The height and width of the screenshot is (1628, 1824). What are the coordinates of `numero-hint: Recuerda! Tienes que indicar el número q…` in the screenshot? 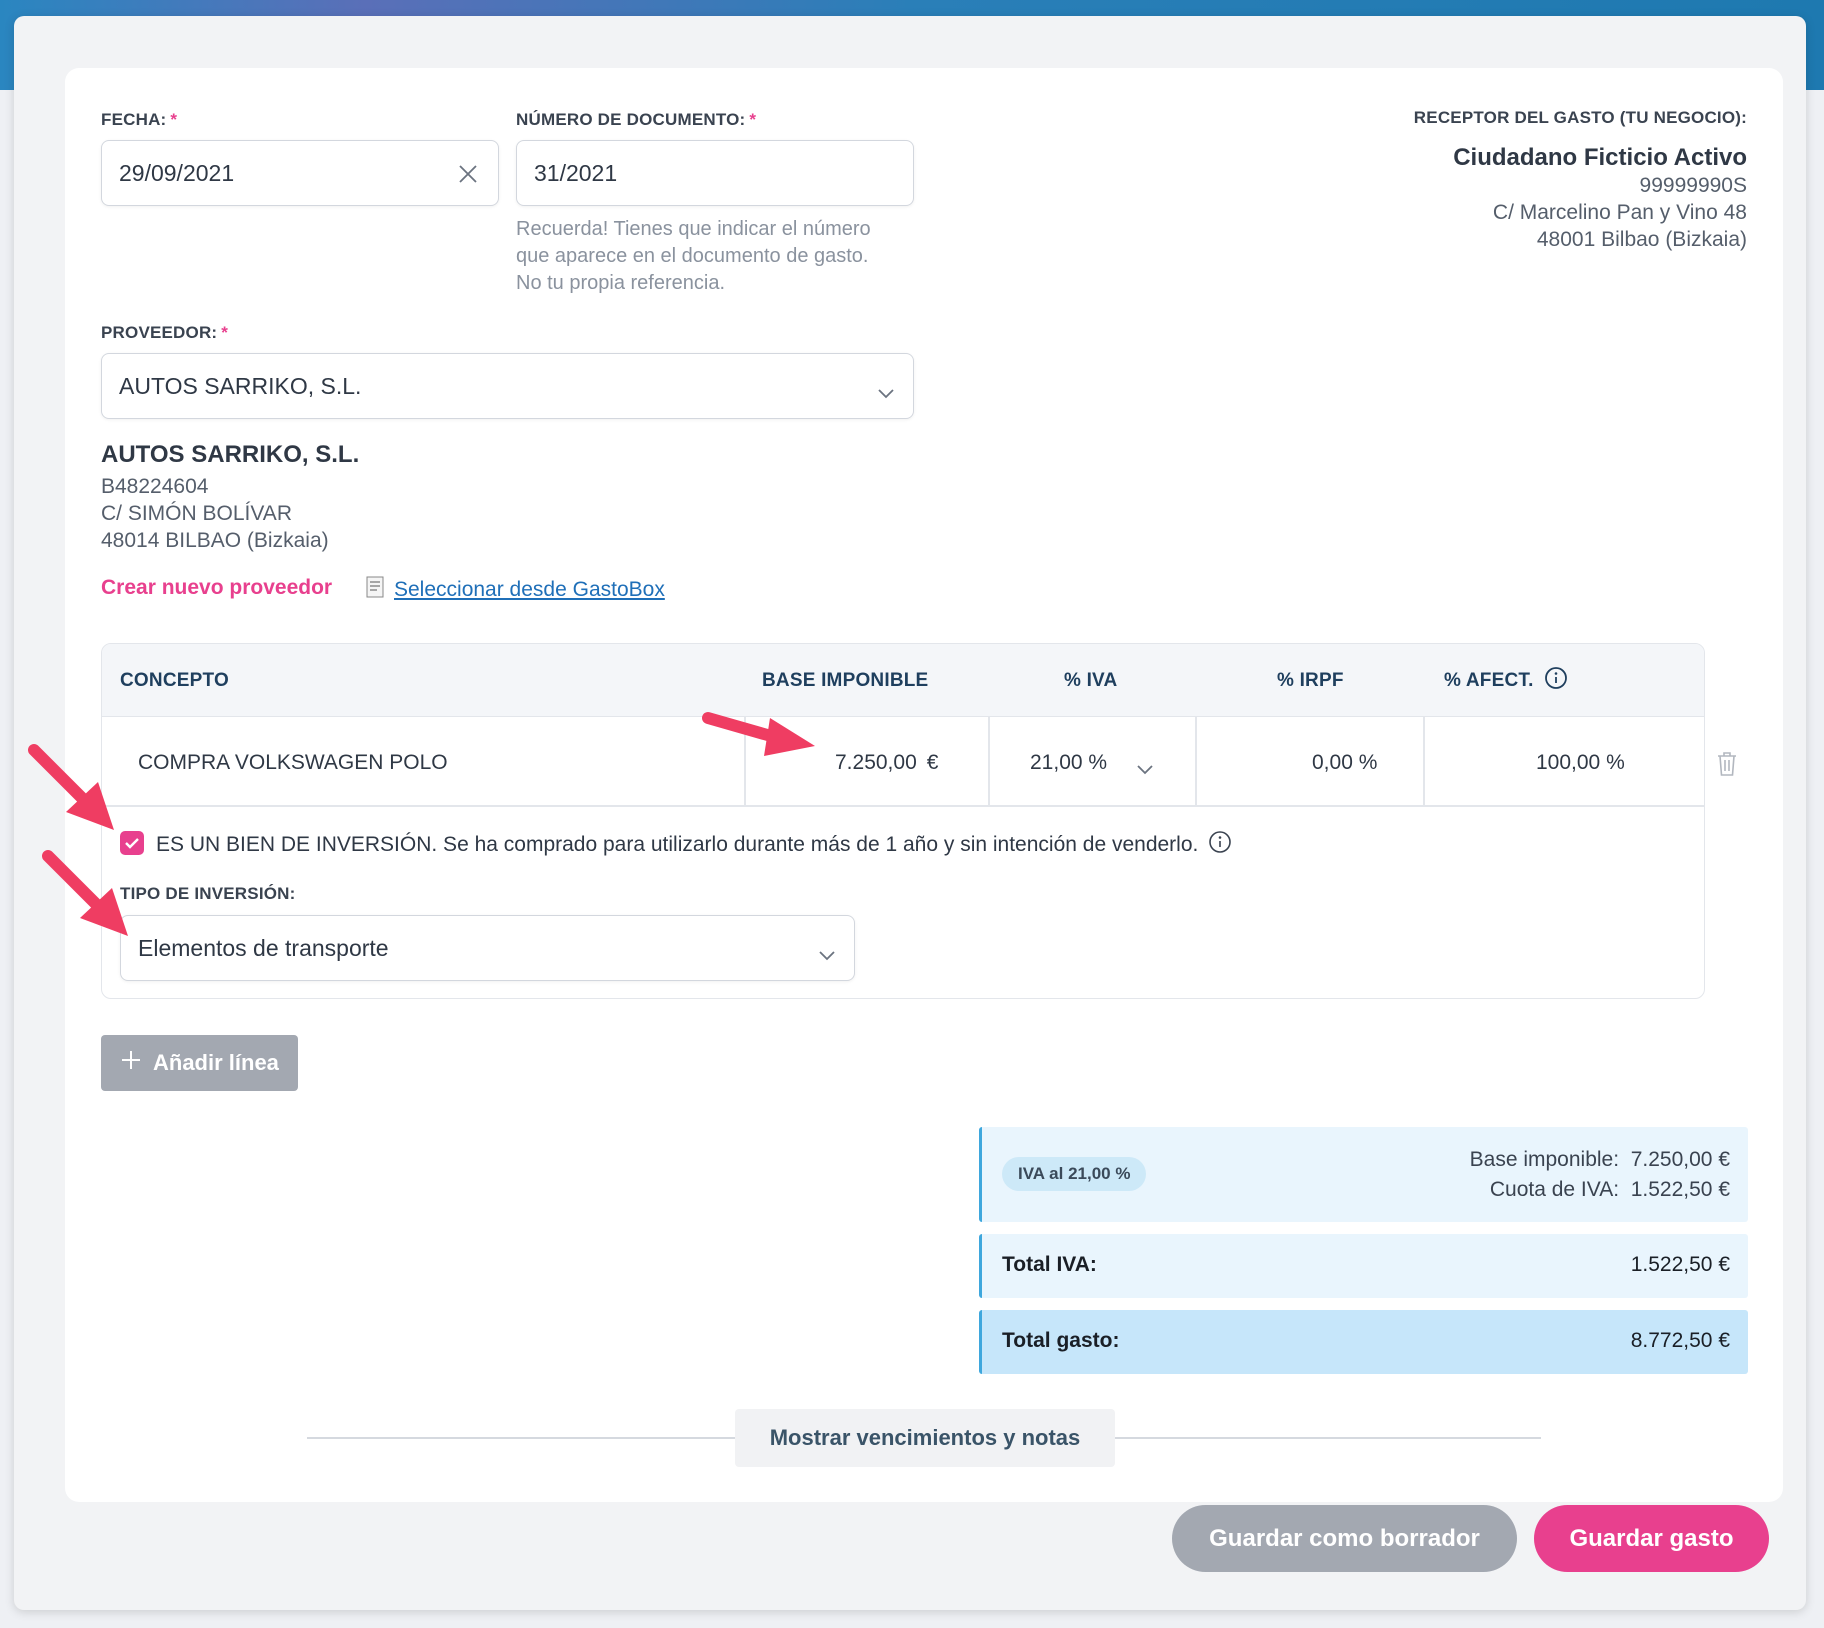 It's located at (693, 256).